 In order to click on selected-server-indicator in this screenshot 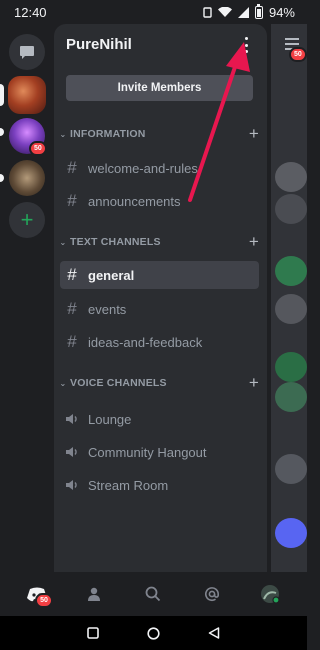, I will do `click(2, 95)`.